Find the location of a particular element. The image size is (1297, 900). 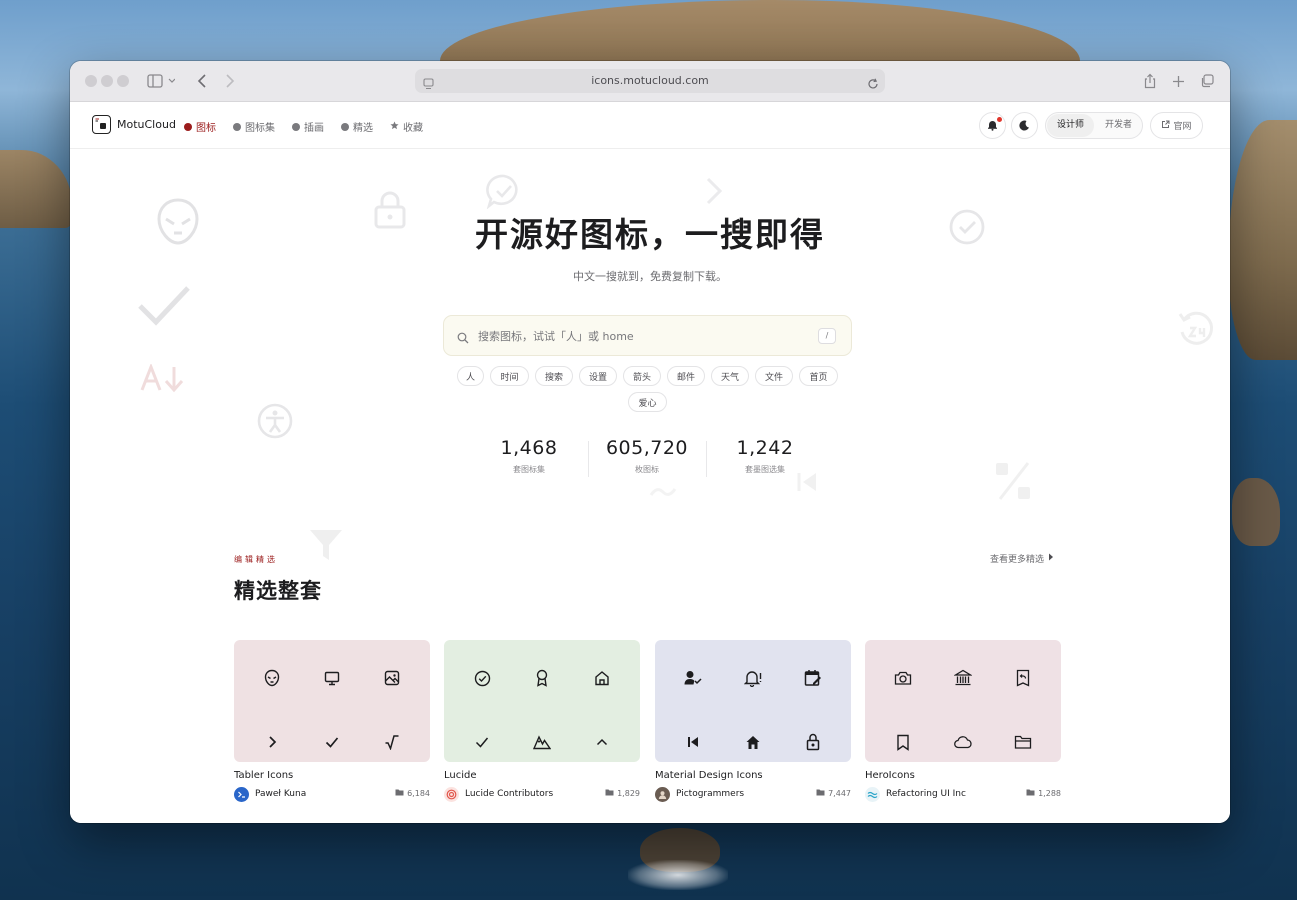

tab-overview-icon is located at coordinates (1207, 81).